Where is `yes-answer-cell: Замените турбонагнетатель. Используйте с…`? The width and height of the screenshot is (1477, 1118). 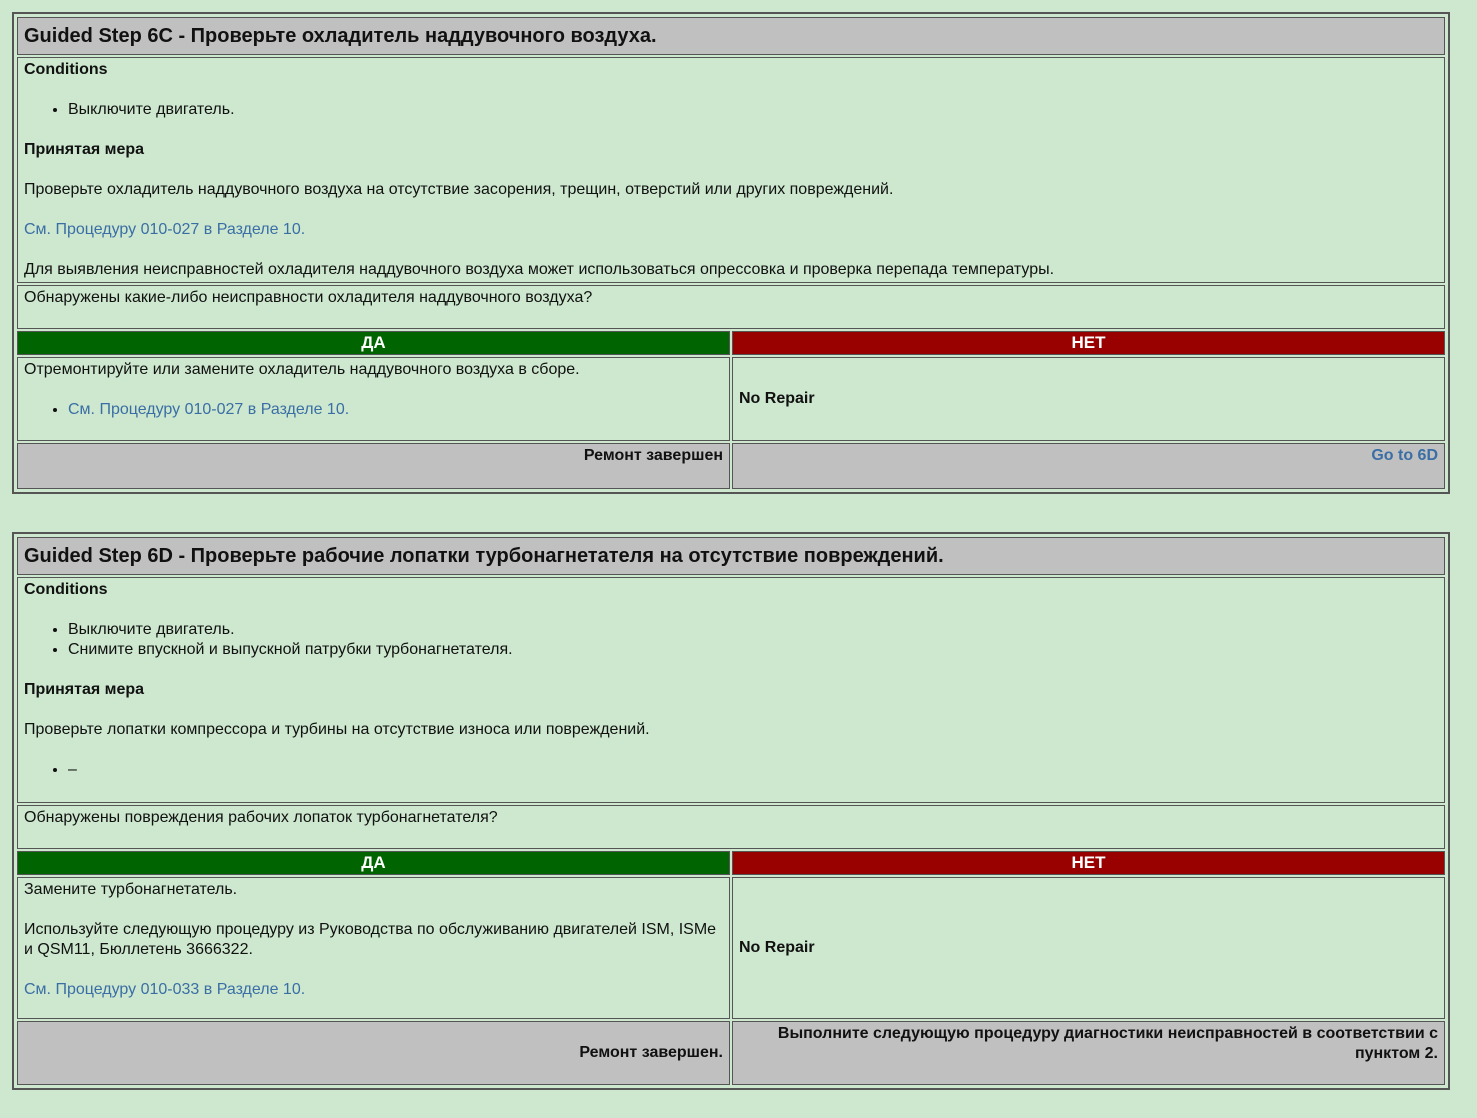
yes-answer-cell: Замените турбонагнетатель. Используйте с… is located at coordinates (373, 948).